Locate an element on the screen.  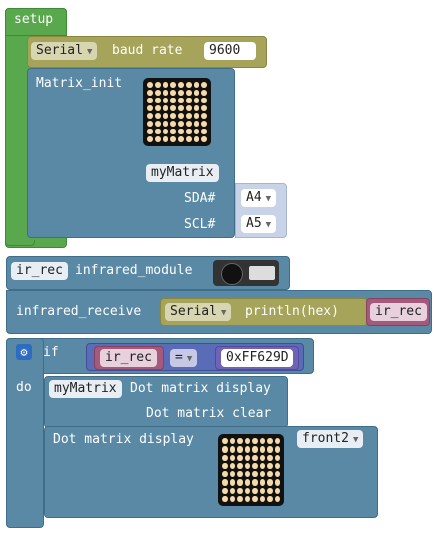
font-dropdown: front2 ▼ is located at coordinates (330, 439).